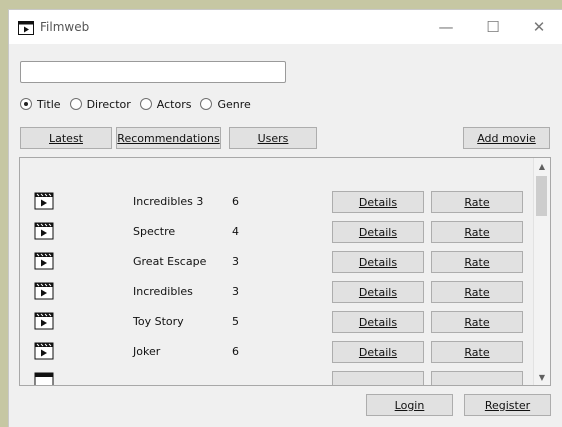 This screenshot has height=427, width=562. I want to click on list-scrollbar: ▲ ▼, so click(541, 271).